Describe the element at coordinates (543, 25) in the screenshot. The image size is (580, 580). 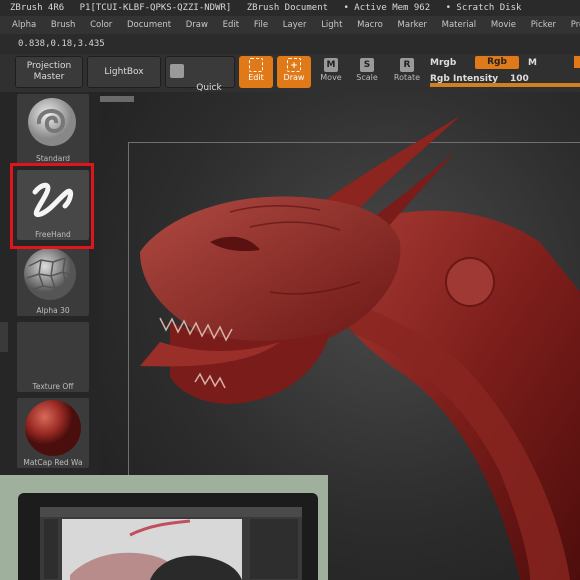
I see `menu-picker: Picker` at that location.